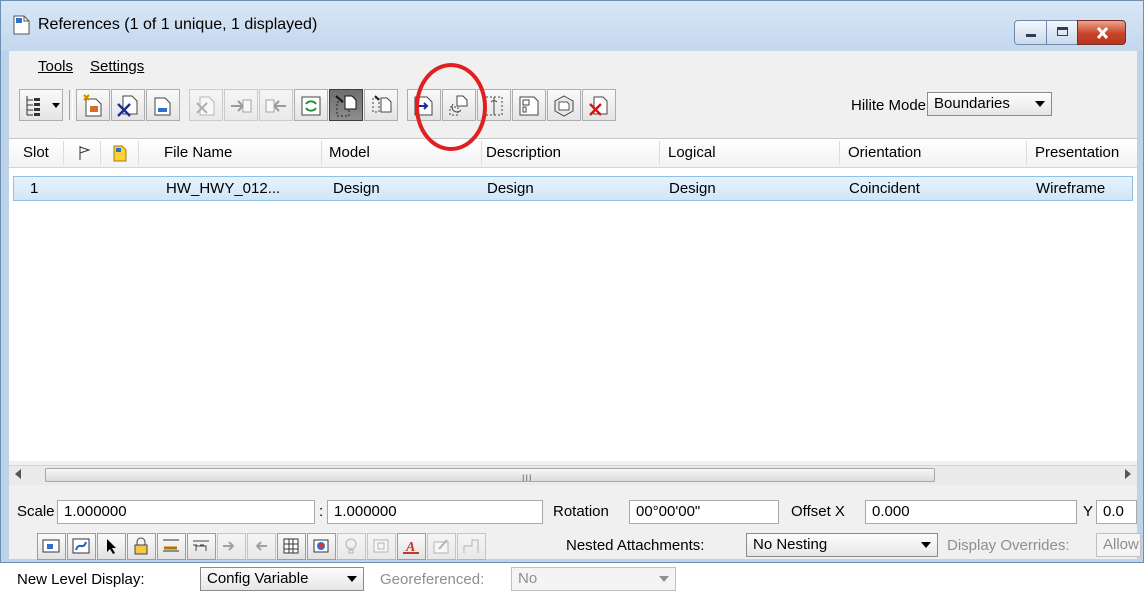 The width and height of the screenshot is (1144, 591). I want to click on ignore-attachment-icon, so click(261, 546).